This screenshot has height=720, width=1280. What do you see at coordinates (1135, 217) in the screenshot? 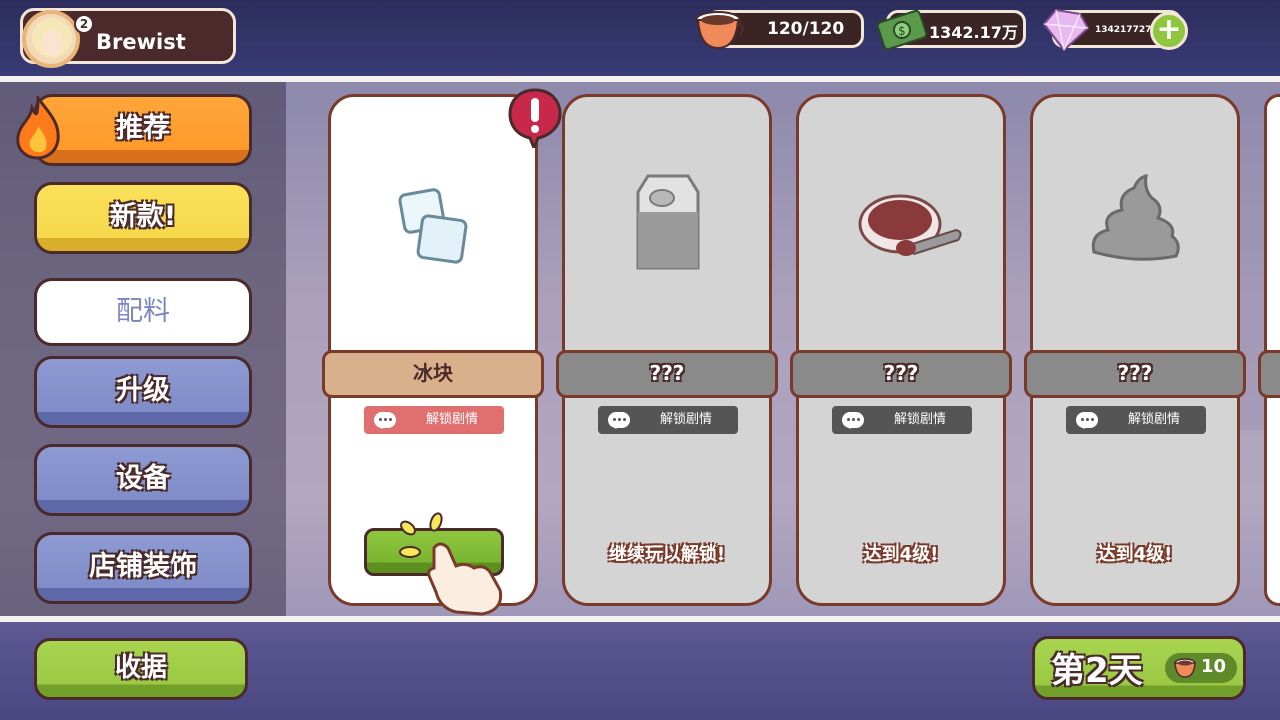
I see `cream-swirl-icon` at bounding box center [1135, 217].